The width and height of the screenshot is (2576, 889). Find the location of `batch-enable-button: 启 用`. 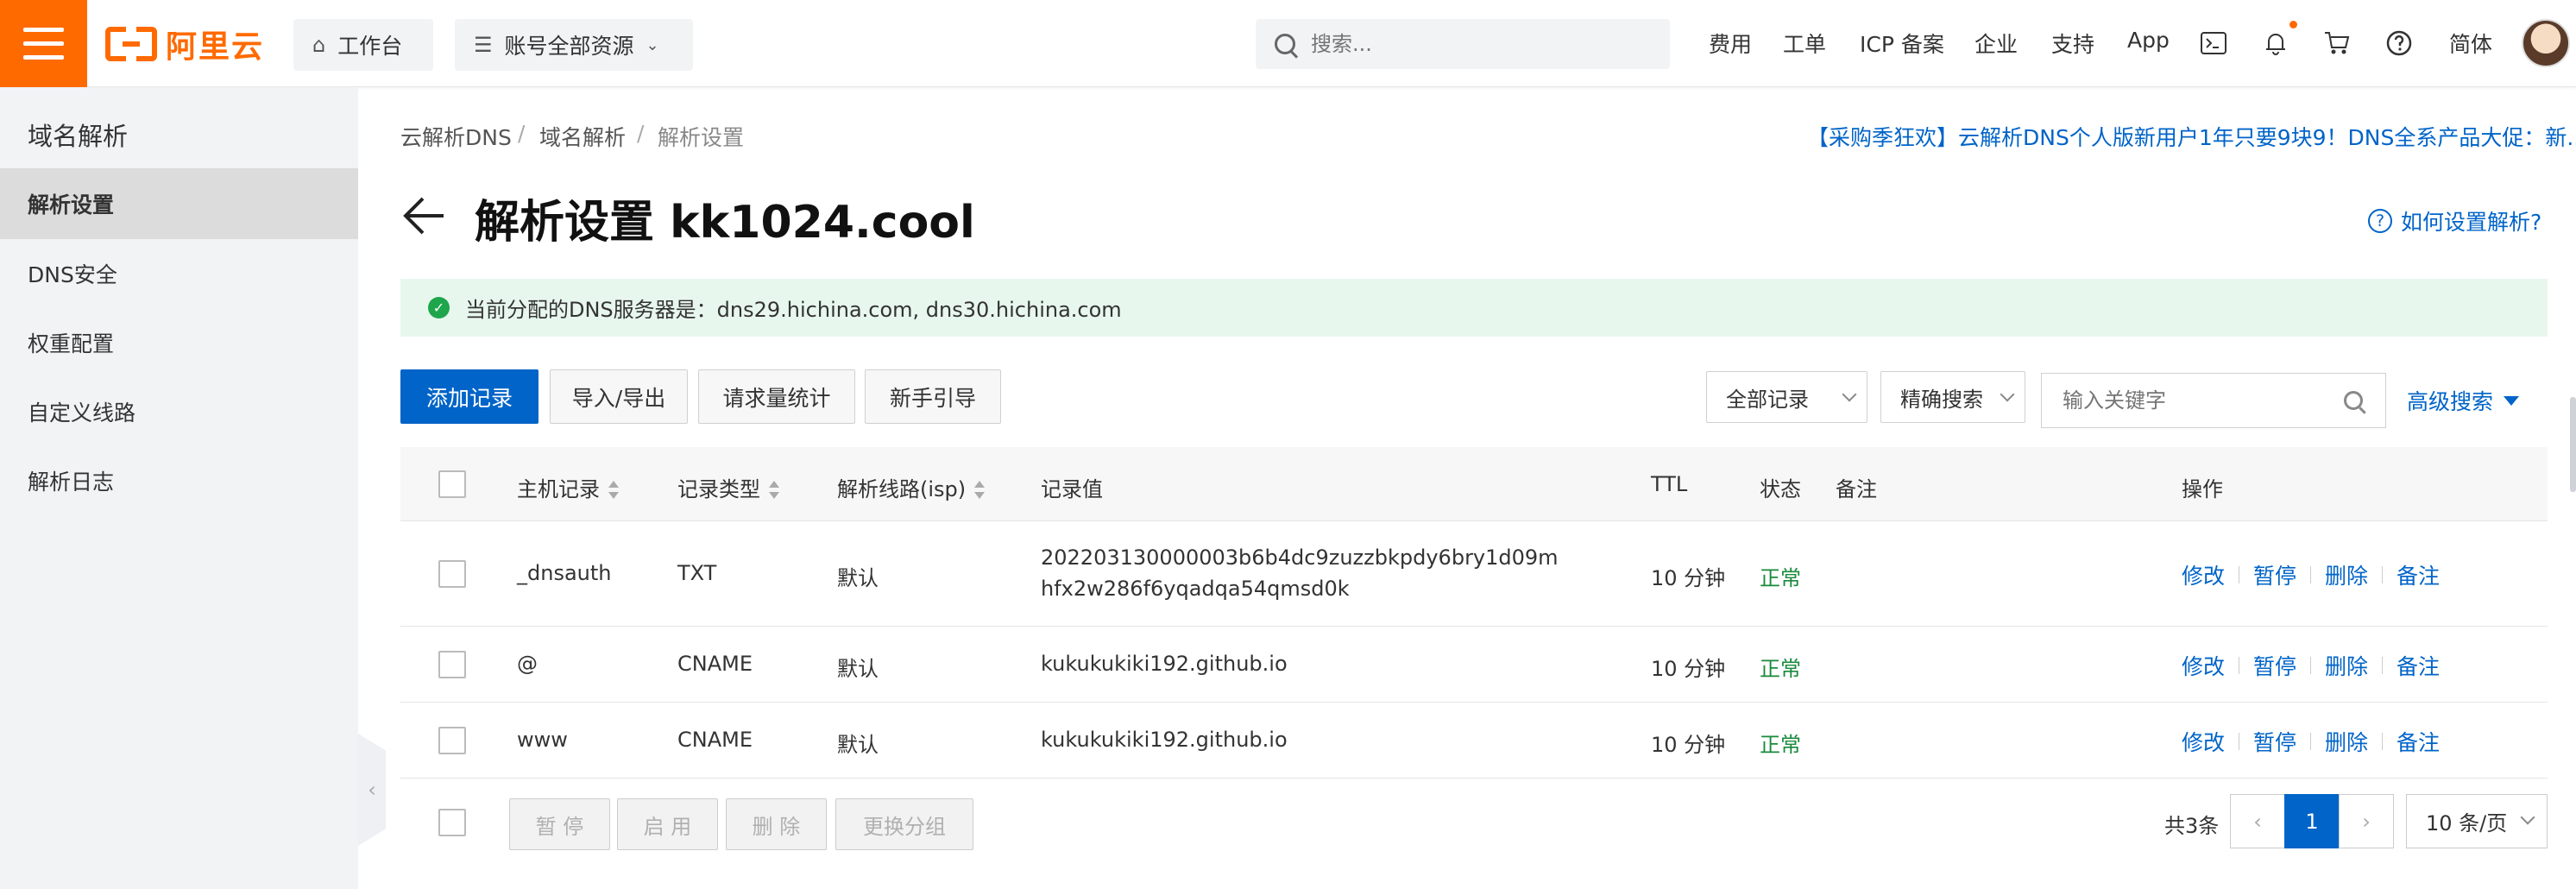

batch-enable-button: 启 用 is located at coordinates (668, 824).